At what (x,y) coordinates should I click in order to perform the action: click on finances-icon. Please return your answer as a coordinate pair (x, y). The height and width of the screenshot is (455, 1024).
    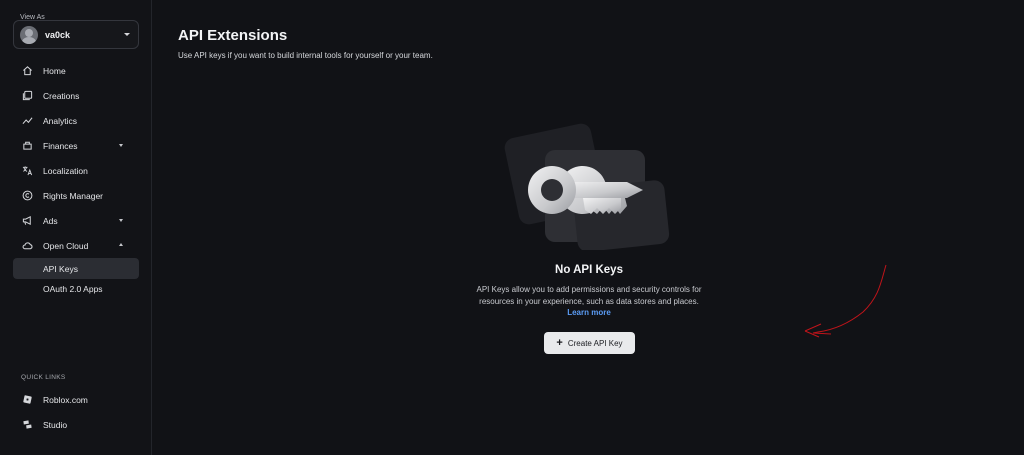
    Looking at the image, I should click on (27, 145).